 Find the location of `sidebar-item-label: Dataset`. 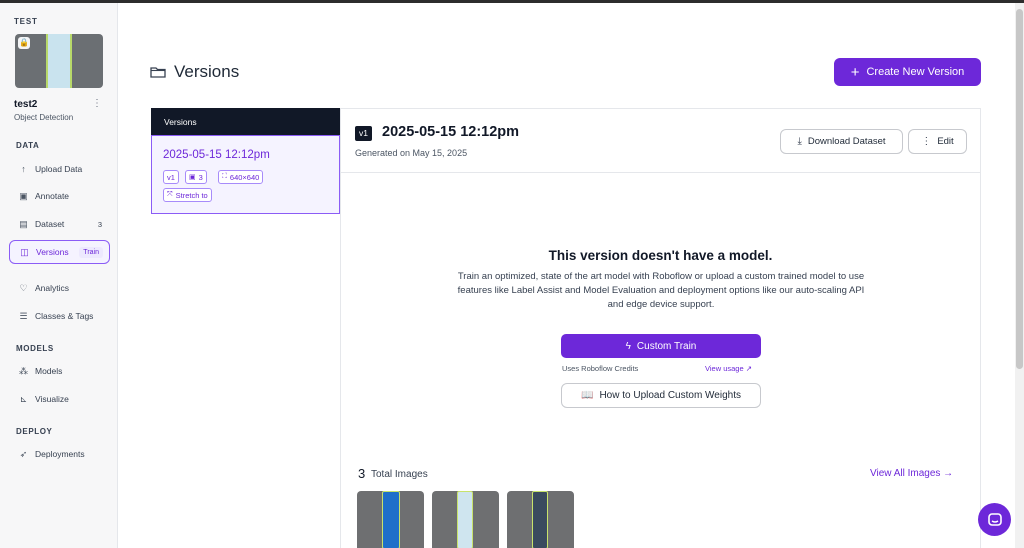

sidebar-item-label: Dataset is located at coordinates (50, 224).